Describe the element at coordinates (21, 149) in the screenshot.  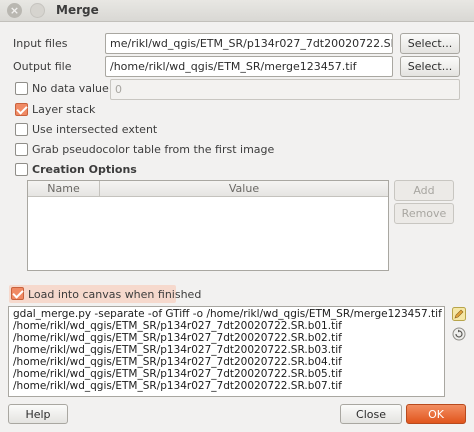
I see `pseudocolor-checkbox` at that location.